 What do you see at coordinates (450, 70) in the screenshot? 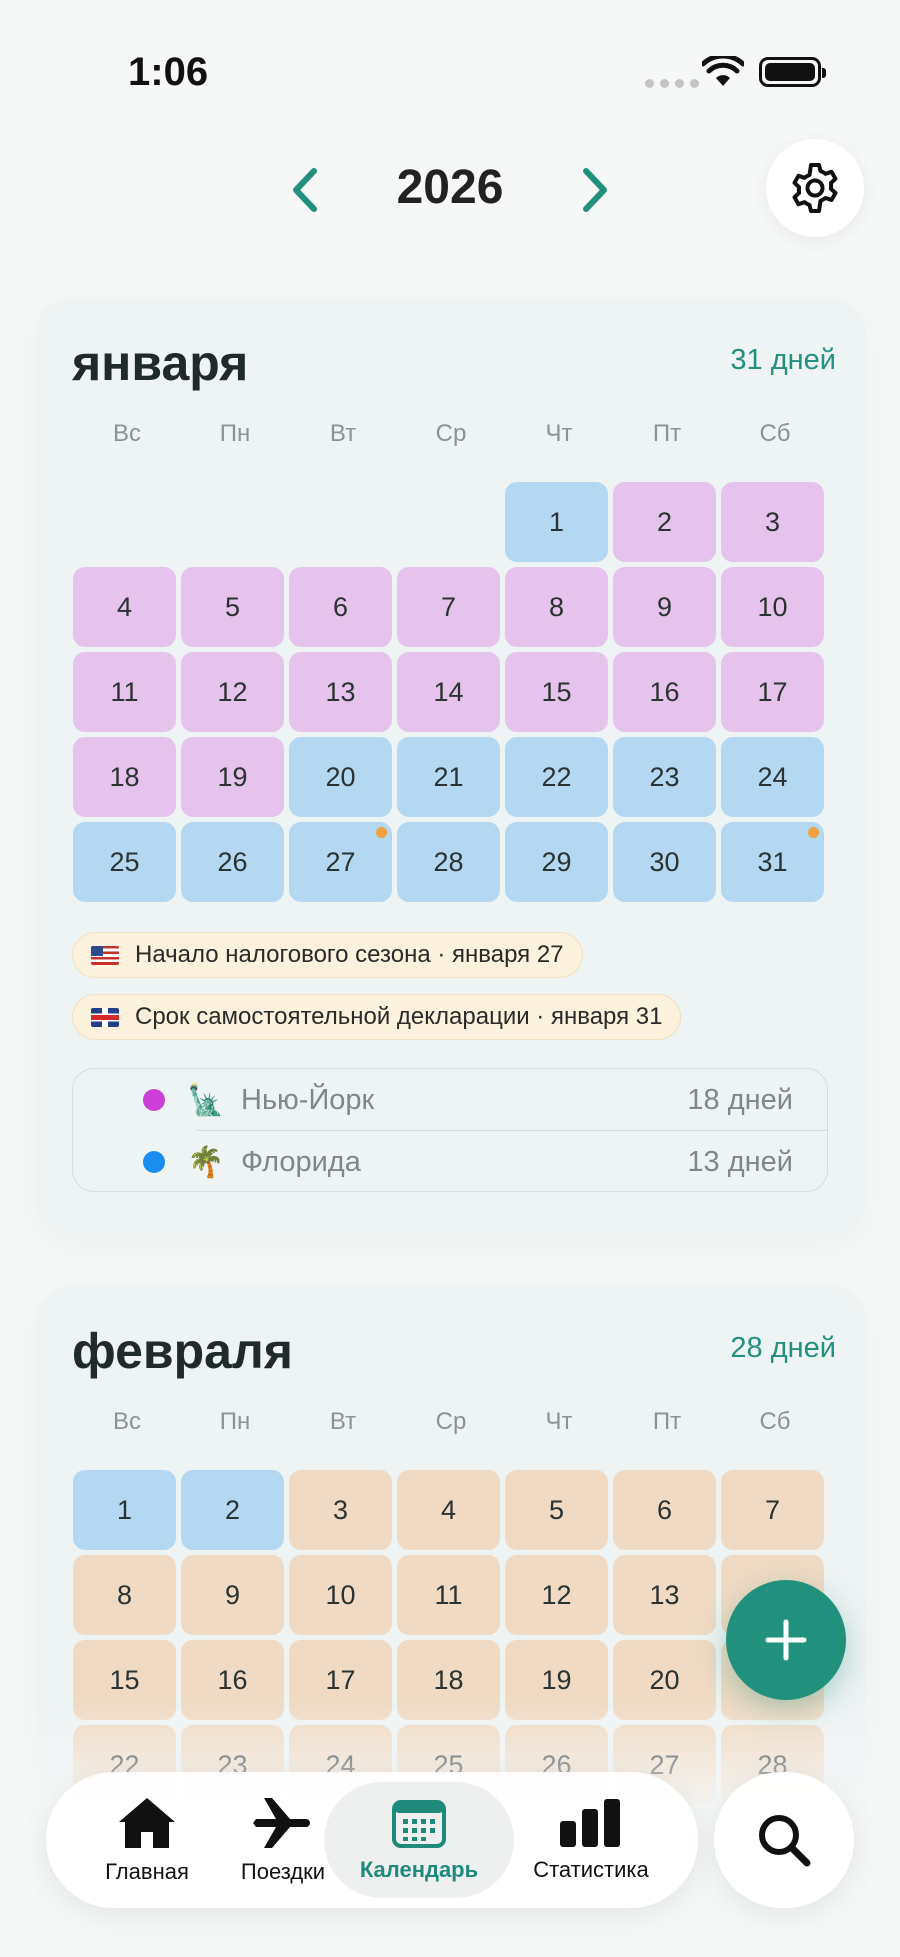
I see `status-bar: 1:06` at bounding box center [450, 70].